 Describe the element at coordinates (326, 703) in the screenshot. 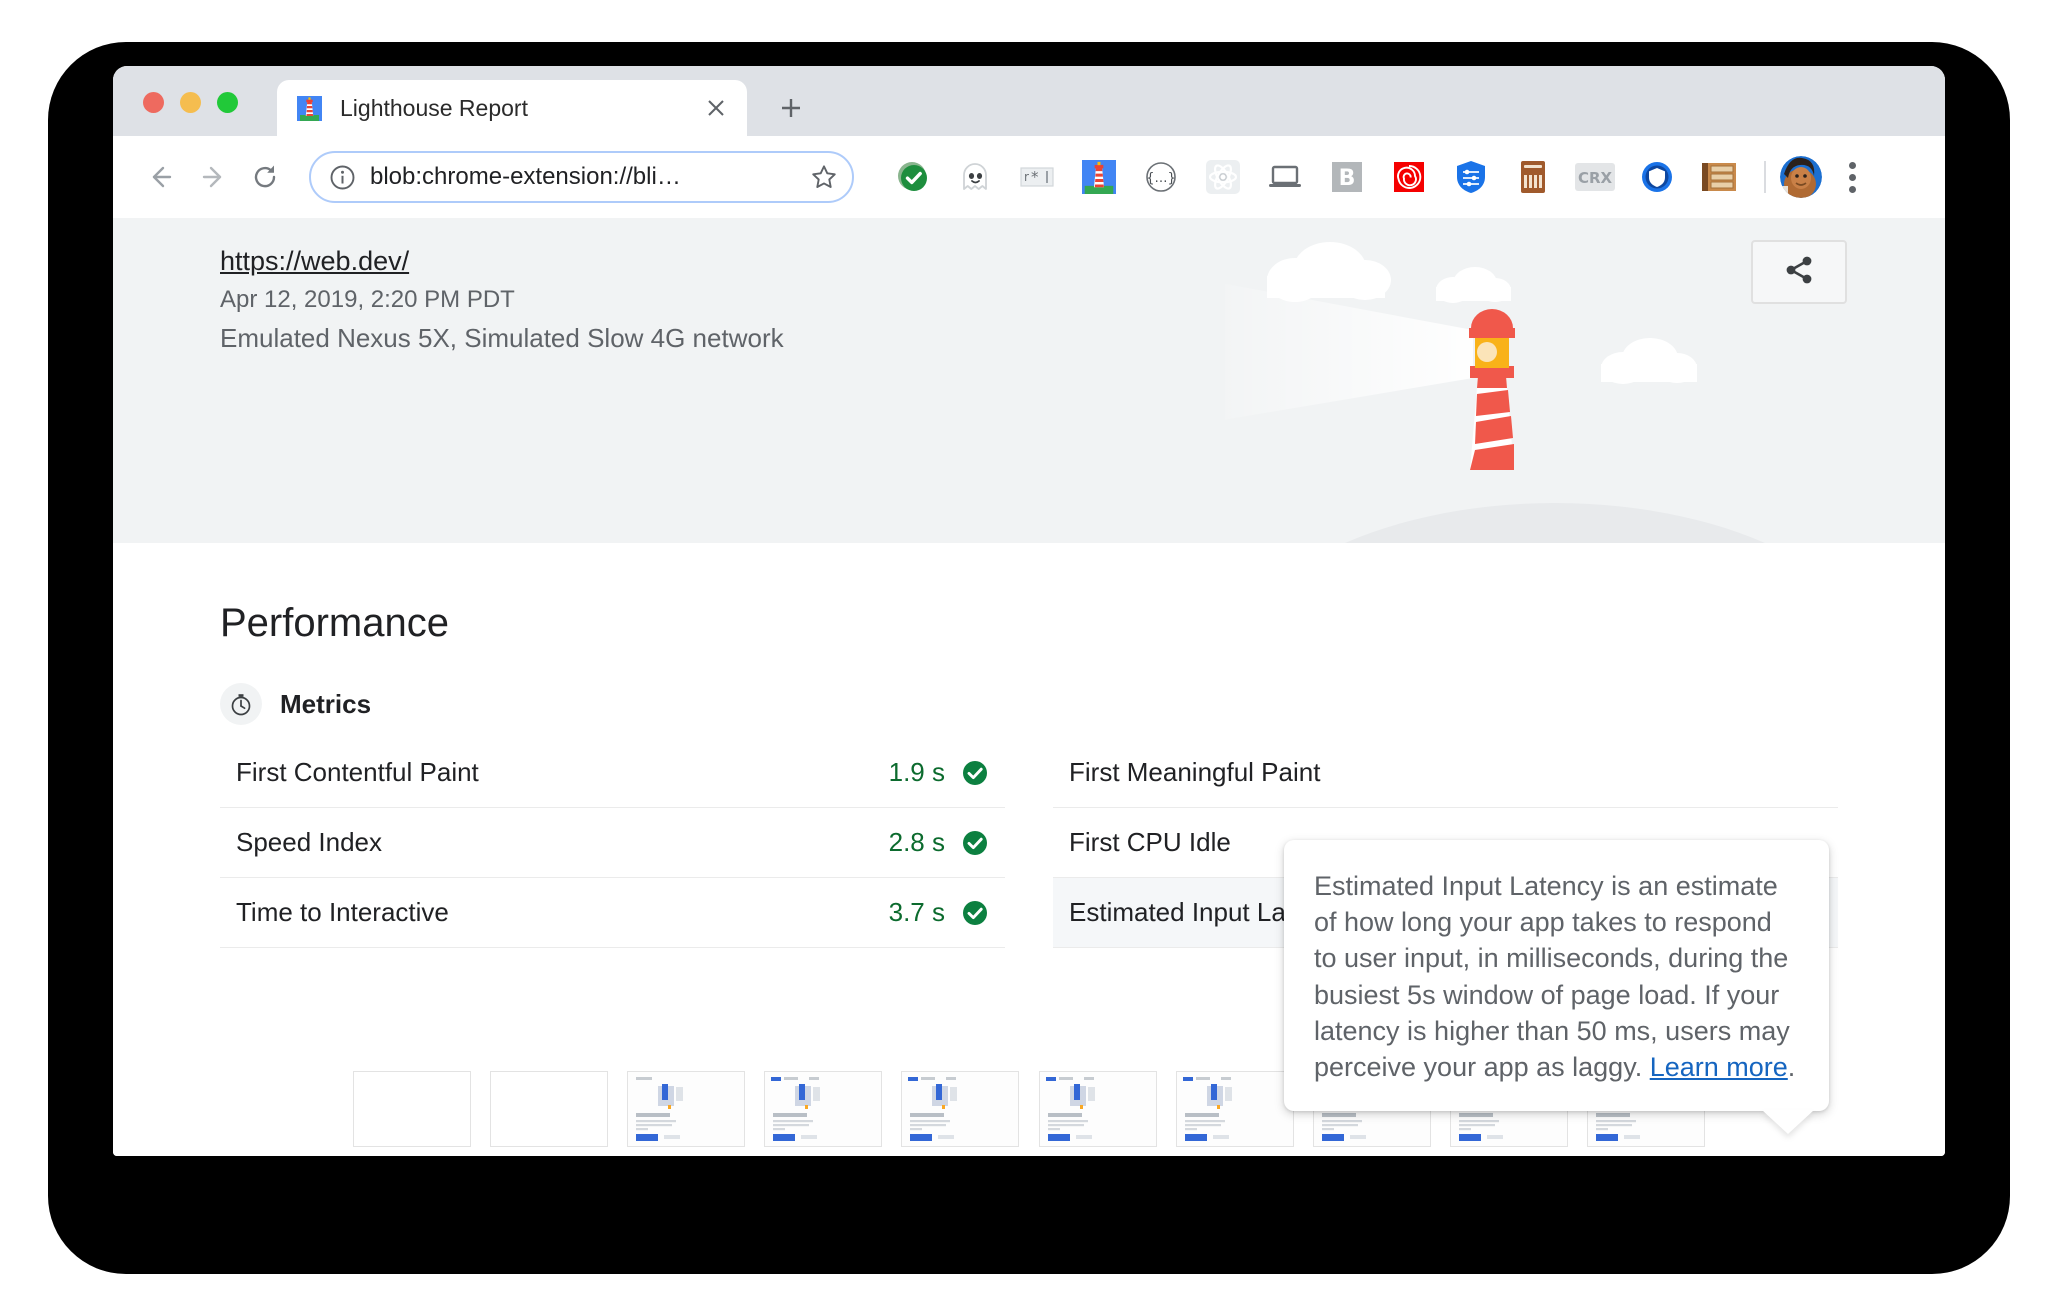

I see `metrics-label: Metrics` at that location.